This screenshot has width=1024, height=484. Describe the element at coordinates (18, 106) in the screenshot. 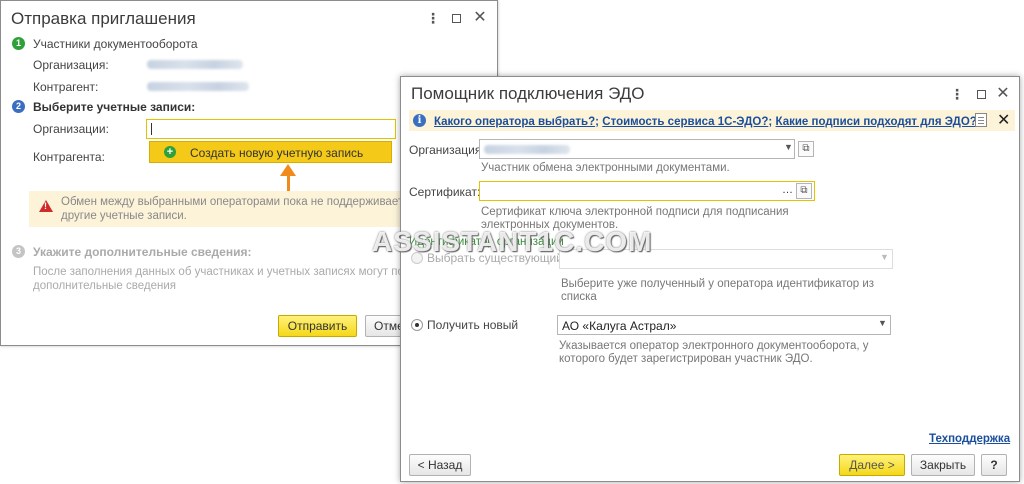

I see `step2-badge: 2` at that location.